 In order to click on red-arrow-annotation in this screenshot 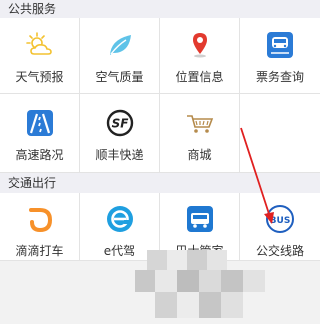, I will do `click(257, 175)`.